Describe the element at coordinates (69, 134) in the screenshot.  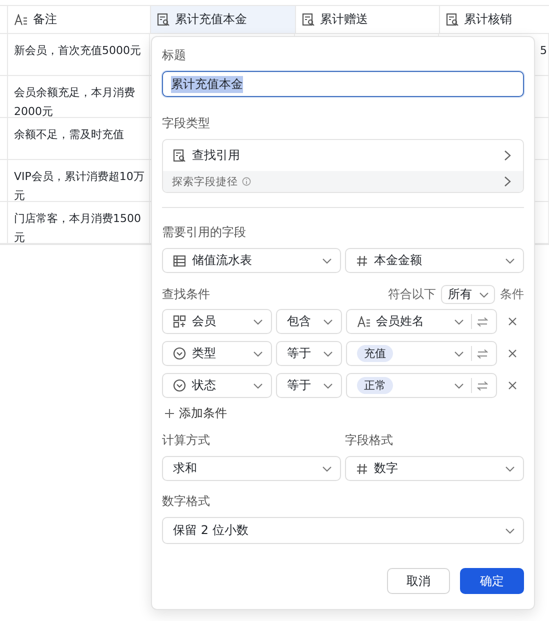
I see `table-cell: 余额不足，需及时充值` at that location.